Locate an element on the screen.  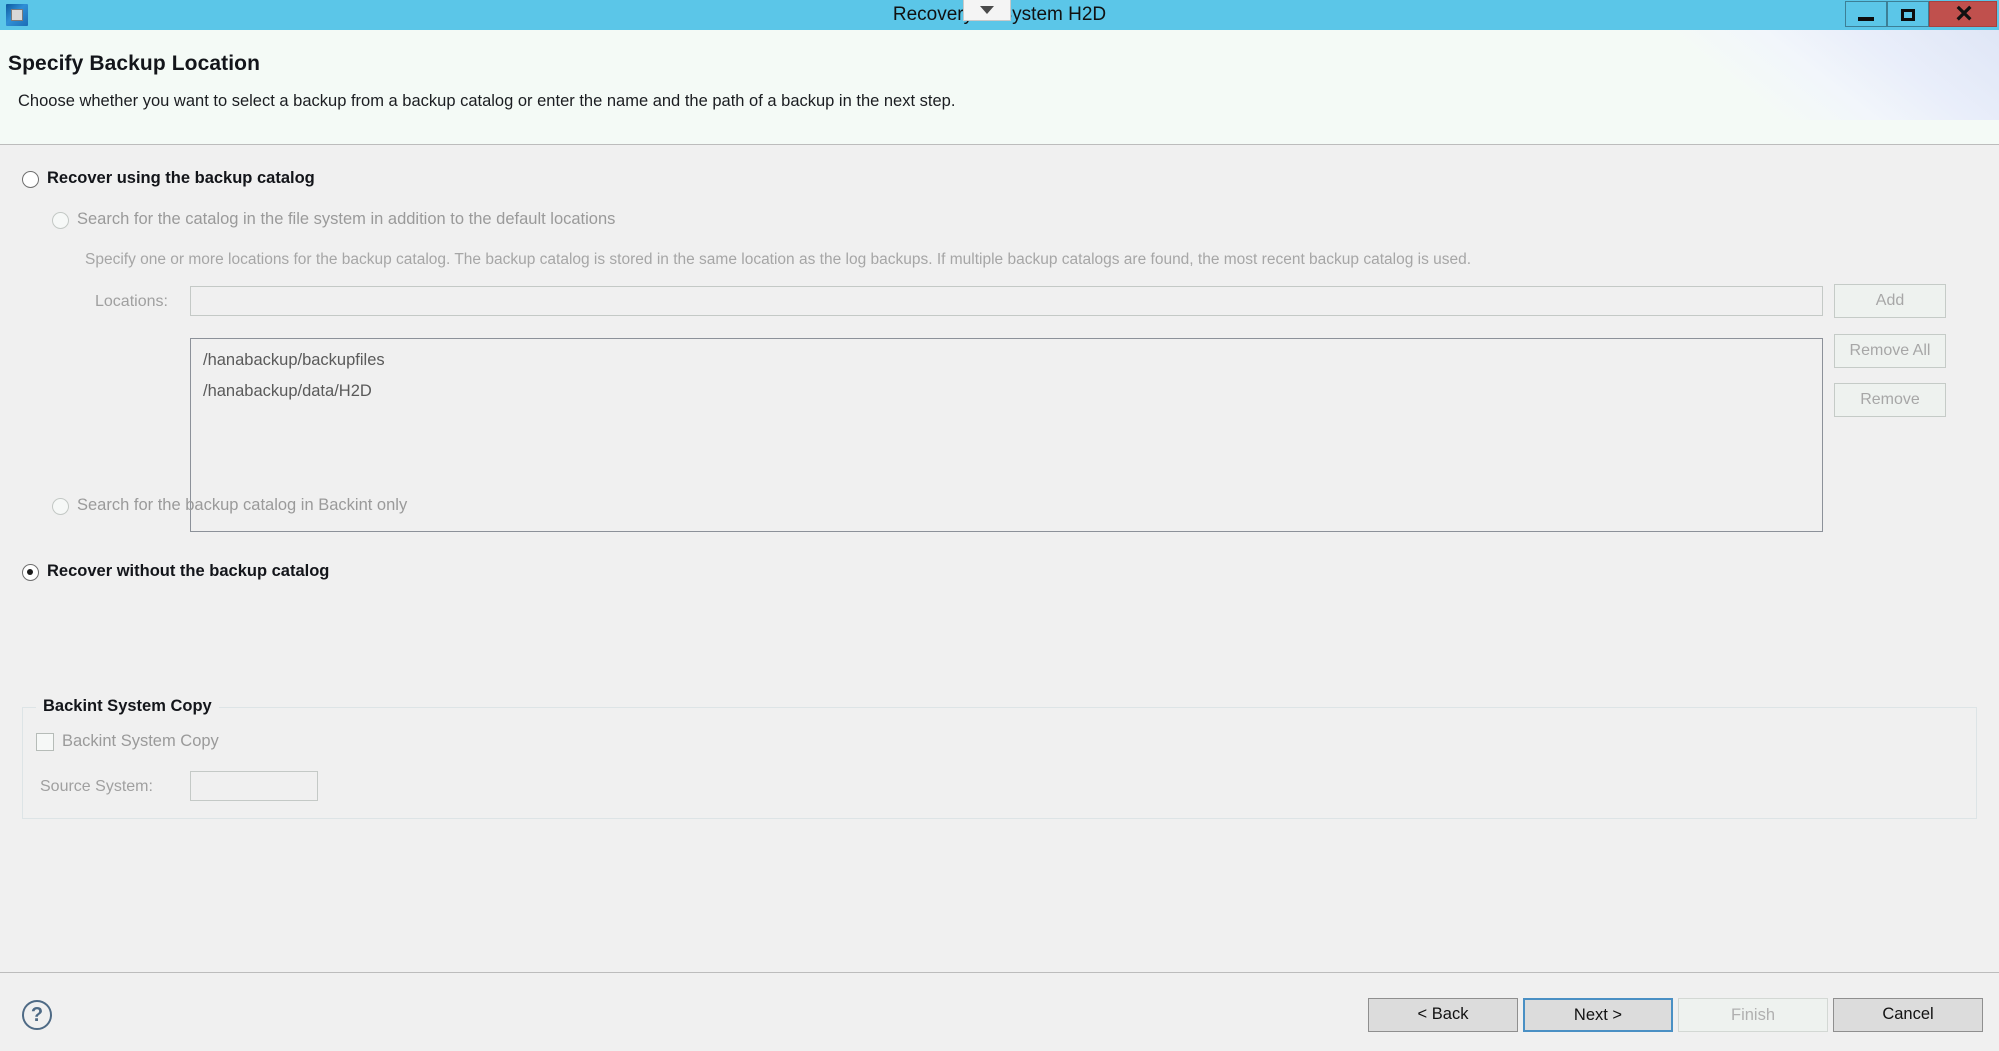
radio-recover-using-catalog-label: Recover using the backup catalog is located at coordinates (181, 178).